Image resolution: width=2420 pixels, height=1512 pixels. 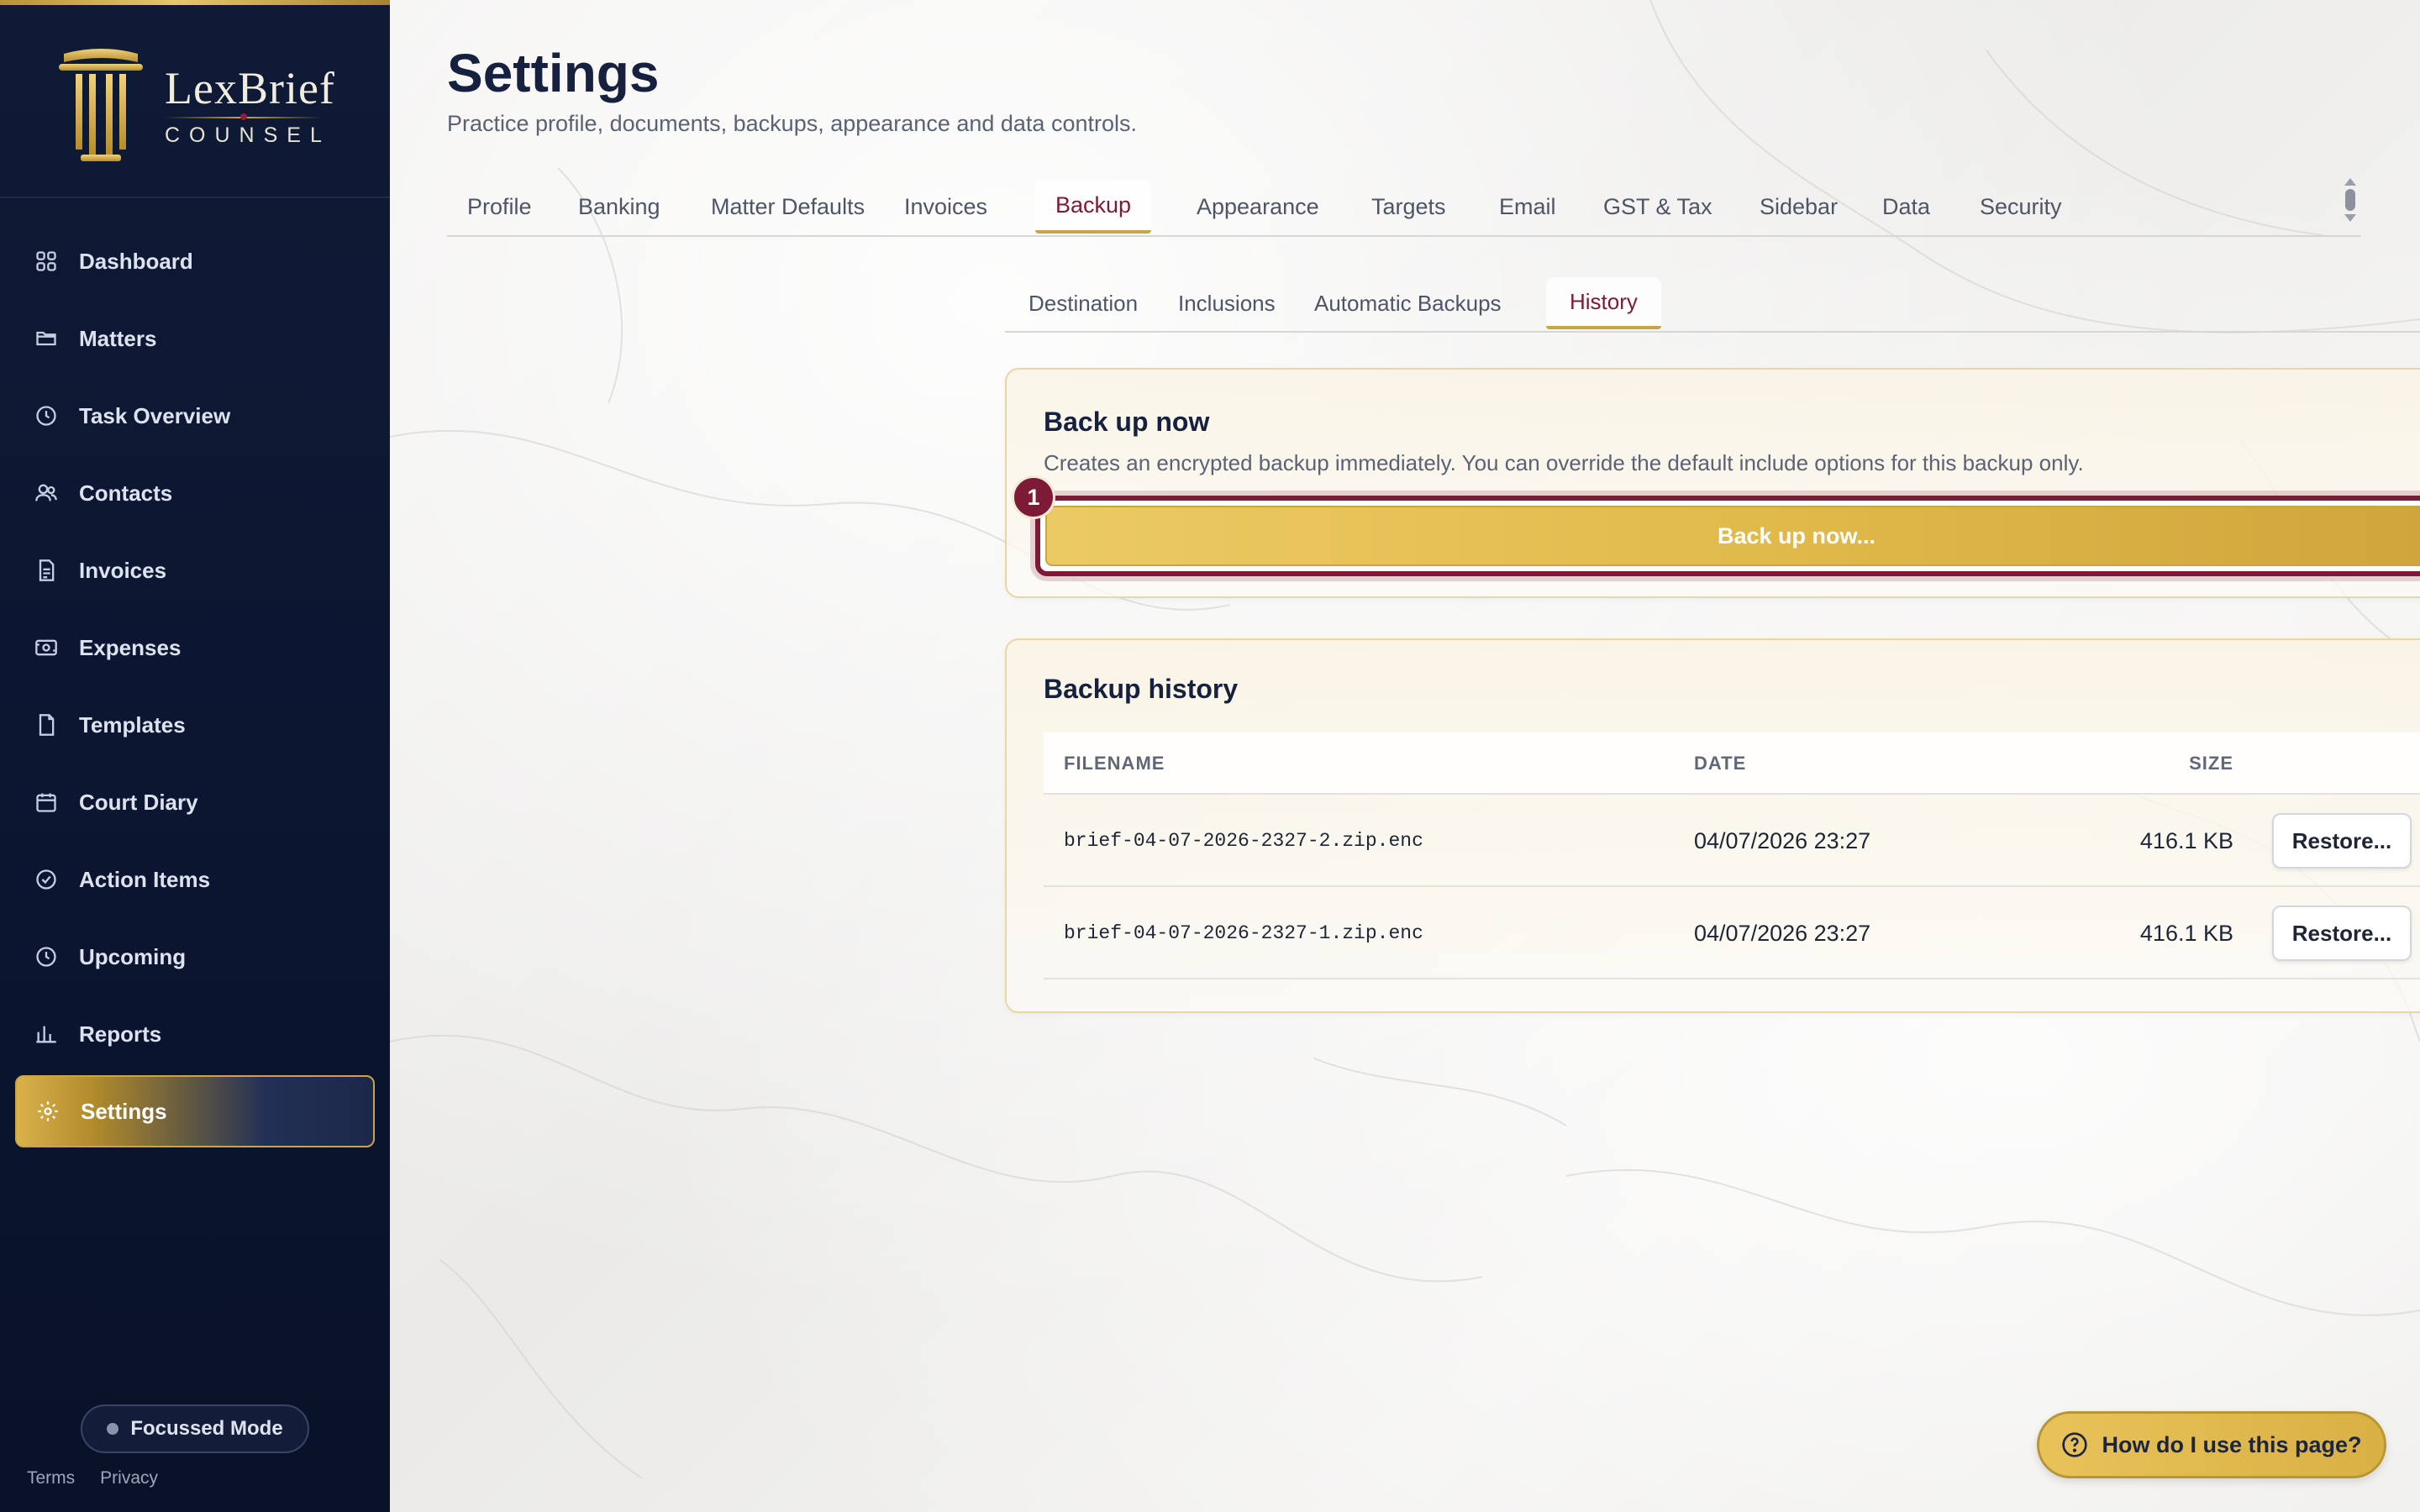 What do you see at coordinates (248, 135) in the screenshot?
I see `brand-subtitle: COUNSEL` at bounding box center [248, 135].